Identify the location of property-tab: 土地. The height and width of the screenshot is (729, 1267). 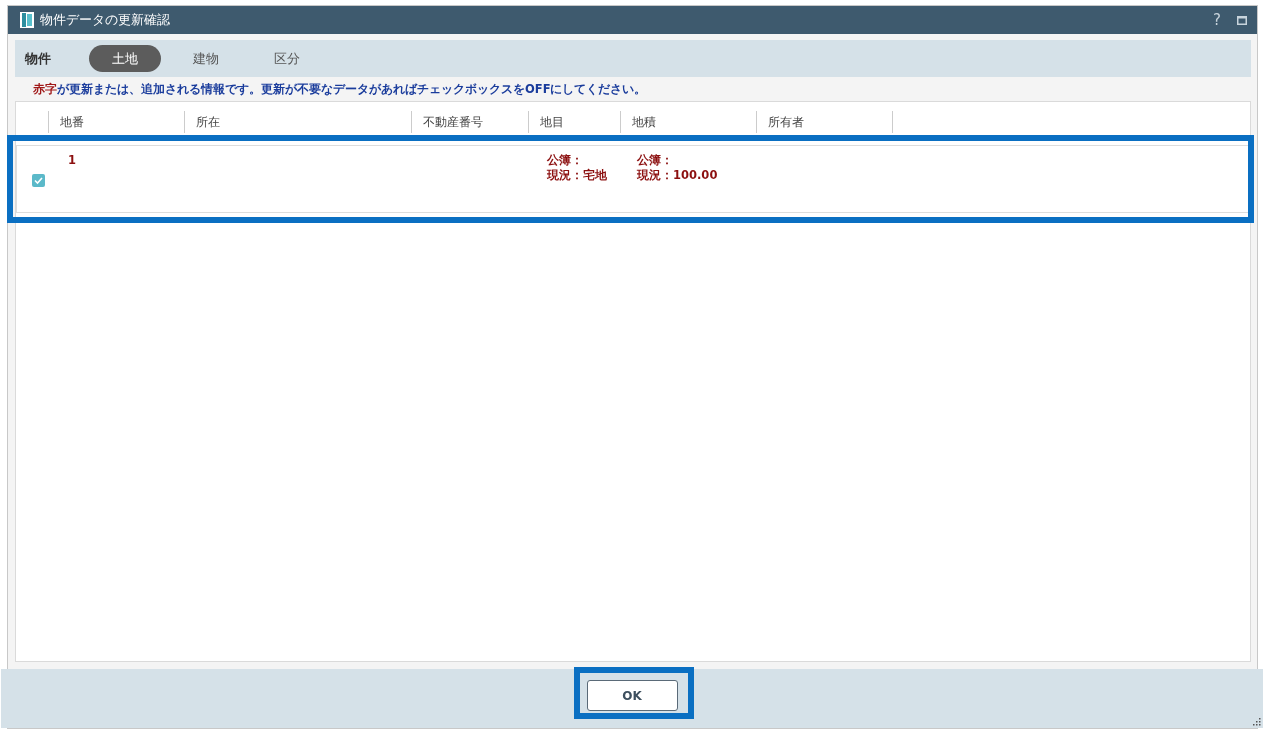
(125, 58).